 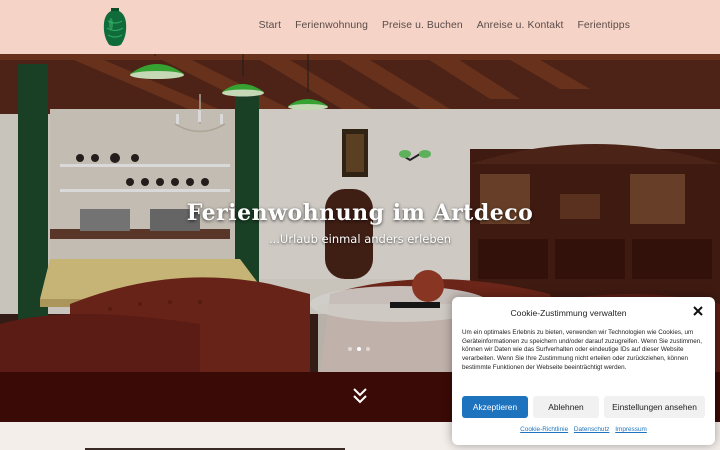 What do you see at coordinates (603, 25) in the screenshot?
I see `nav-item-ferientipps: Ferientipps` at bounding box center [603, 25].